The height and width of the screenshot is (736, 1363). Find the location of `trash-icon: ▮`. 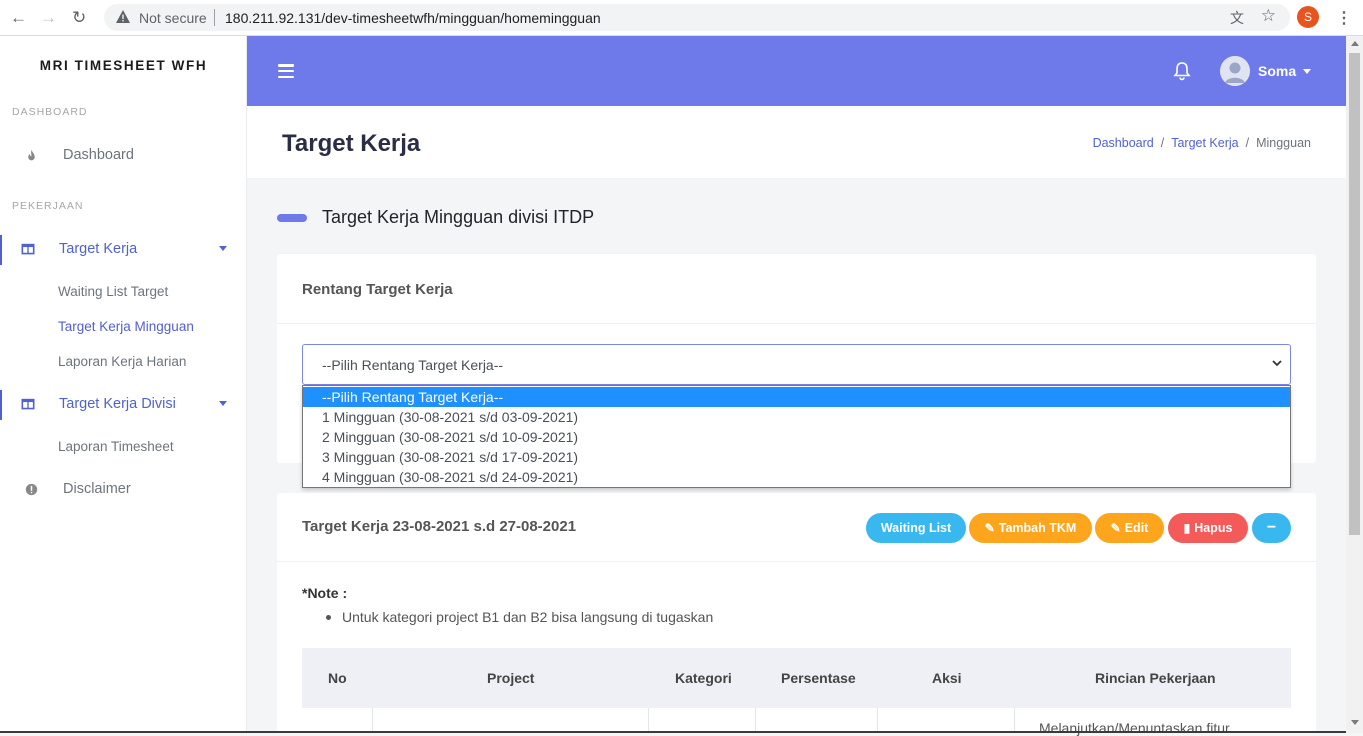

trash-icon: ▮ is located at coordinates (1187, 528).